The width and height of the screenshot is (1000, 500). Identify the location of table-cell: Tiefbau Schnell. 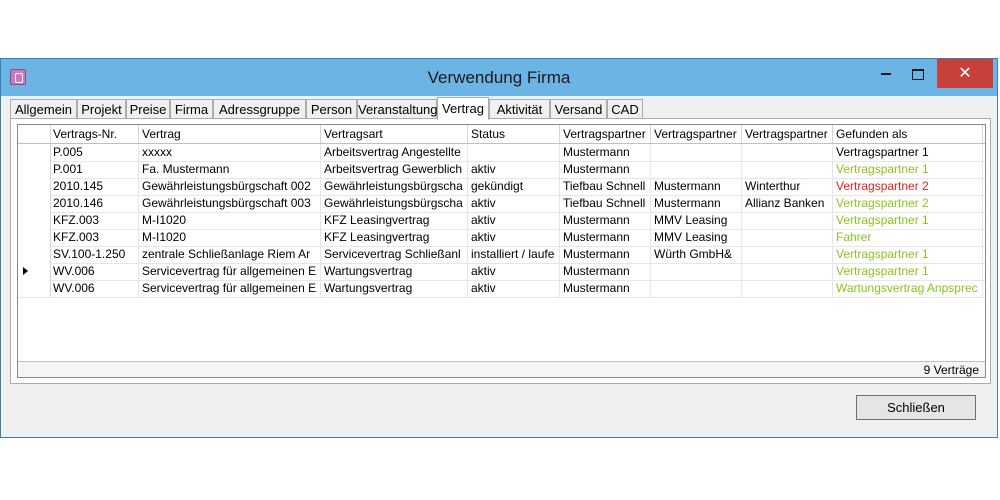
(605, 186).